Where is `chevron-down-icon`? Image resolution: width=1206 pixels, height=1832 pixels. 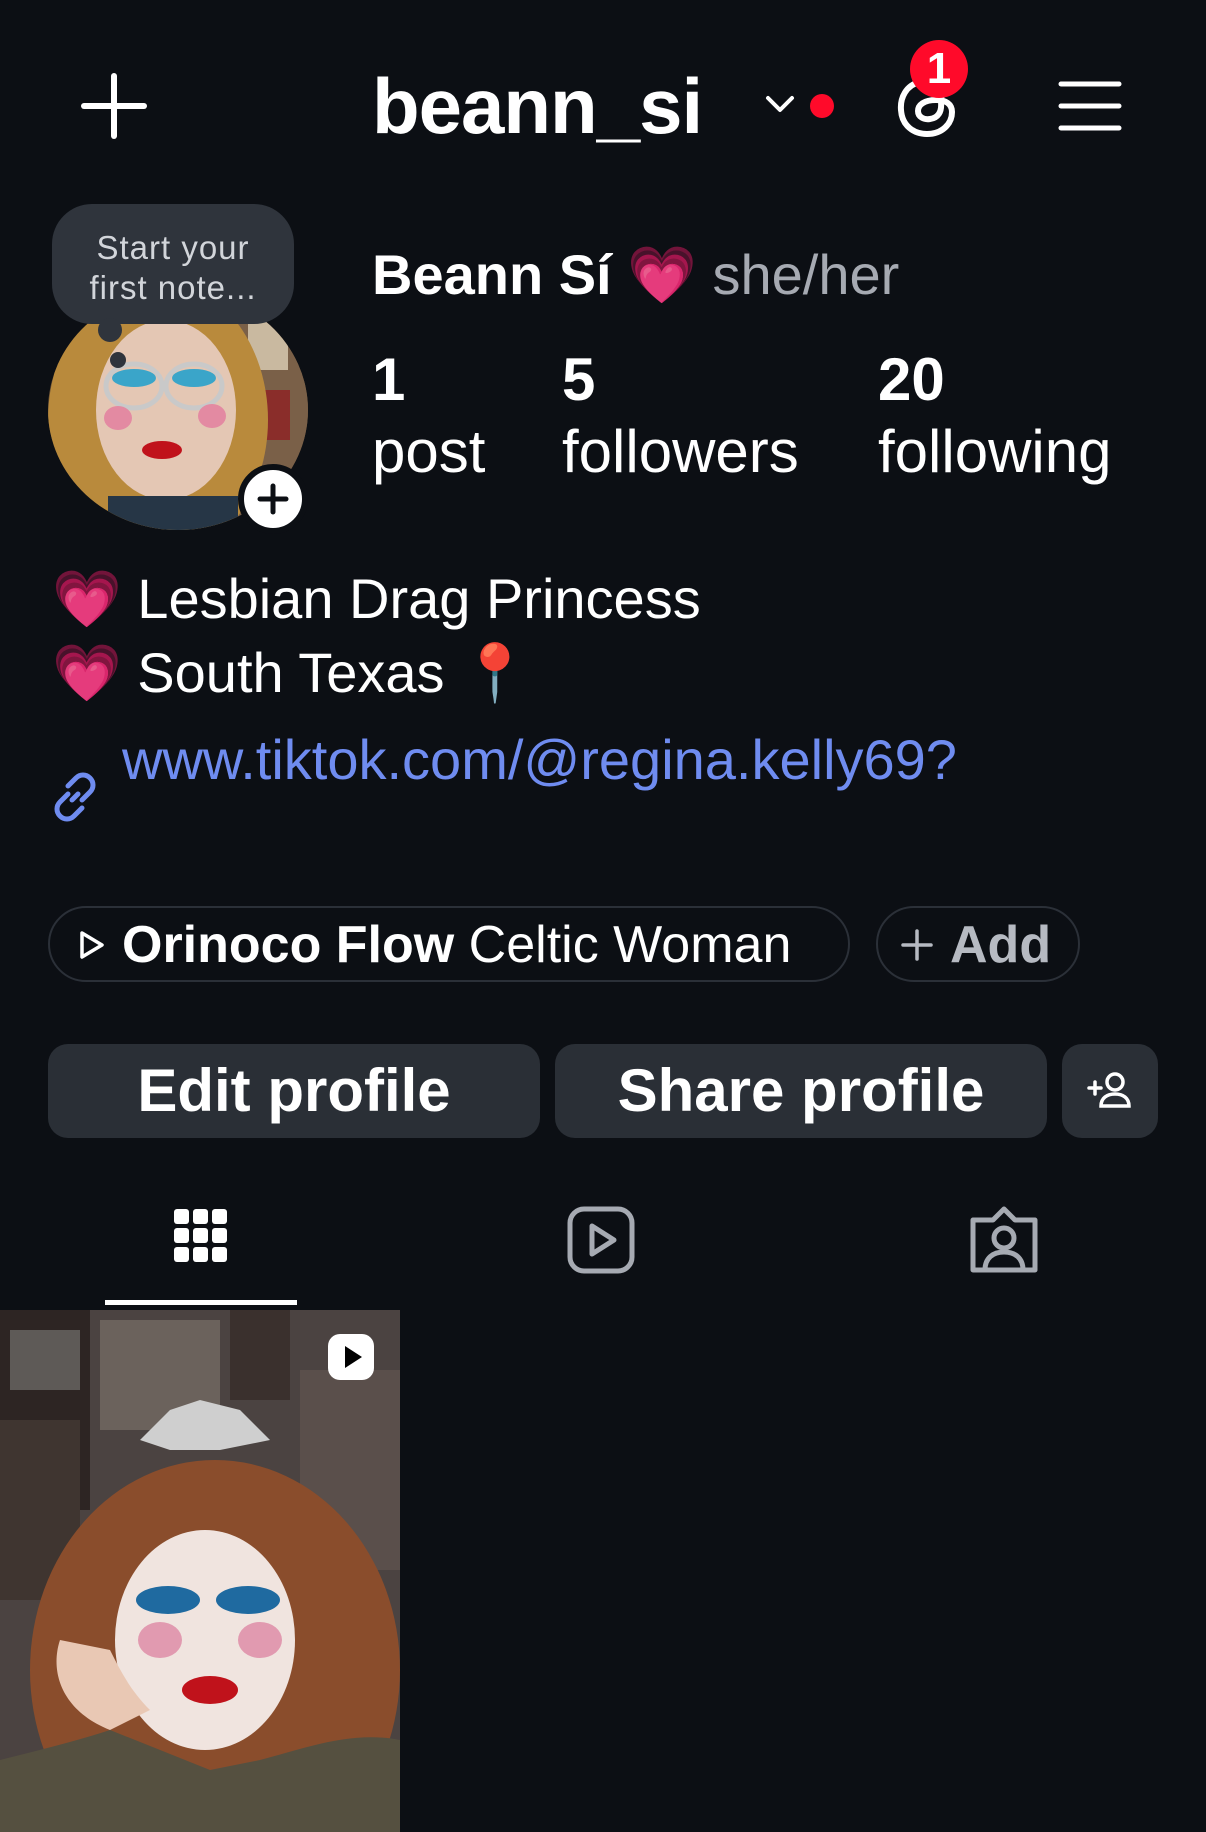 chevron-down-icon is located at coordinates (780, 104).